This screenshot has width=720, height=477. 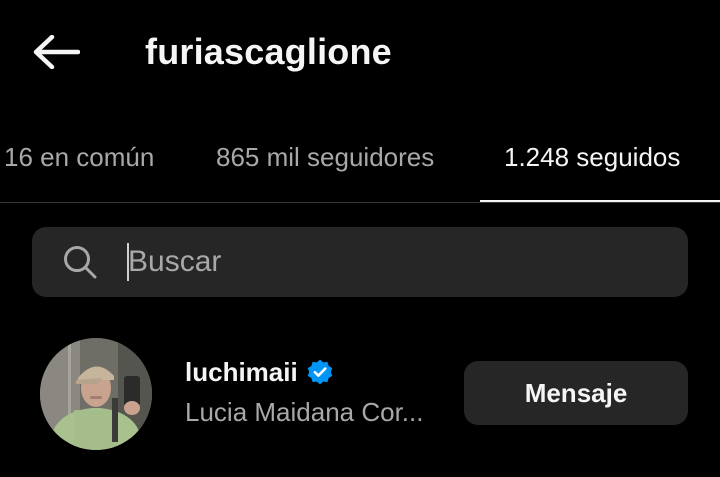 What do you see at coordinates (600, 201) in the screenshot?
I see `active-tab-indicator` at bounding box center [600, 201].